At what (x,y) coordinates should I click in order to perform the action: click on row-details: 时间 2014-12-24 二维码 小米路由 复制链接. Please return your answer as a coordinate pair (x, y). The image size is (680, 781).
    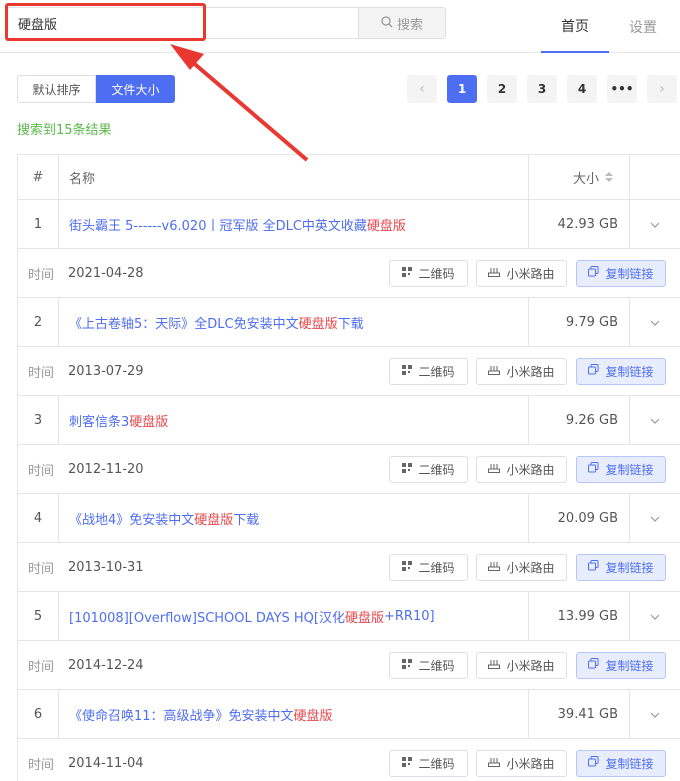
    Looking at the image, I should click on (349, 665).